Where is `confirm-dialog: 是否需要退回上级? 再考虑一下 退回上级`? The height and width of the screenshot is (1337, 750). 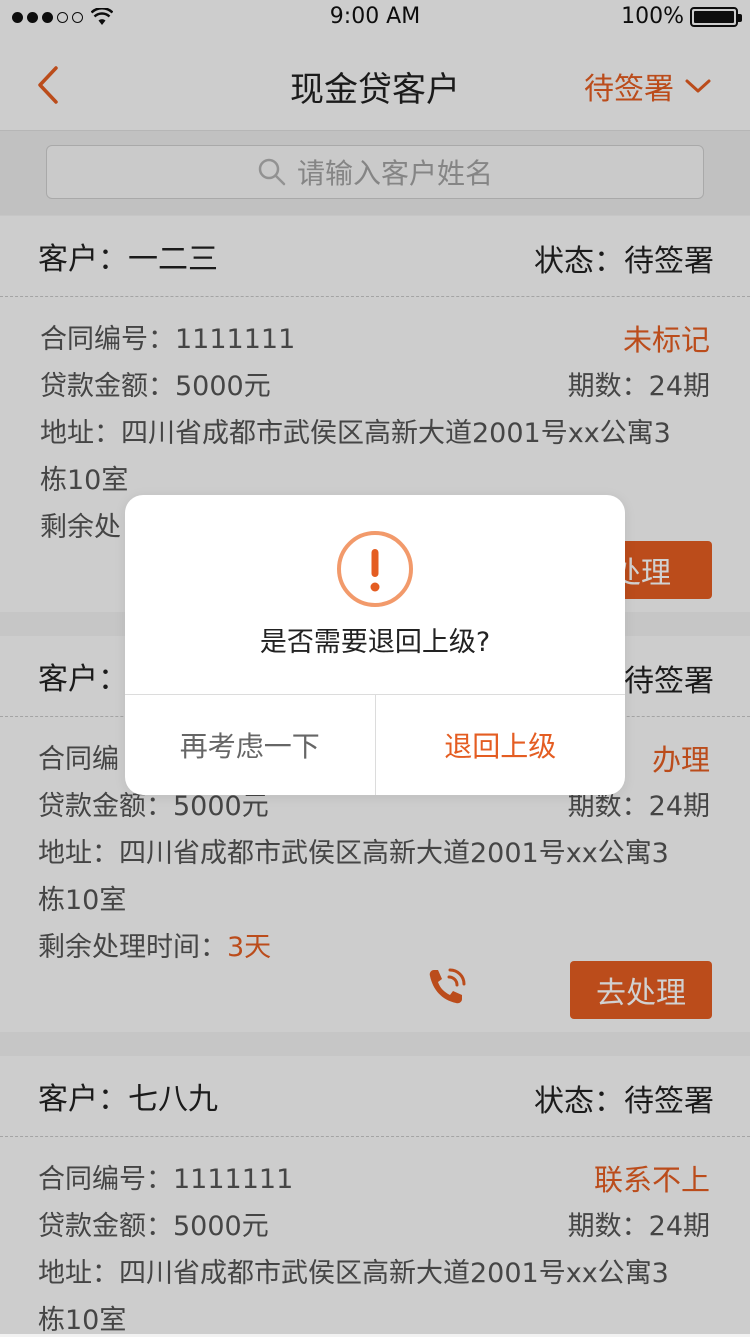 confirm-dialog: 是否需要退回上级? 再考虑一下 退回上级 is located at coordinates (375, 645).